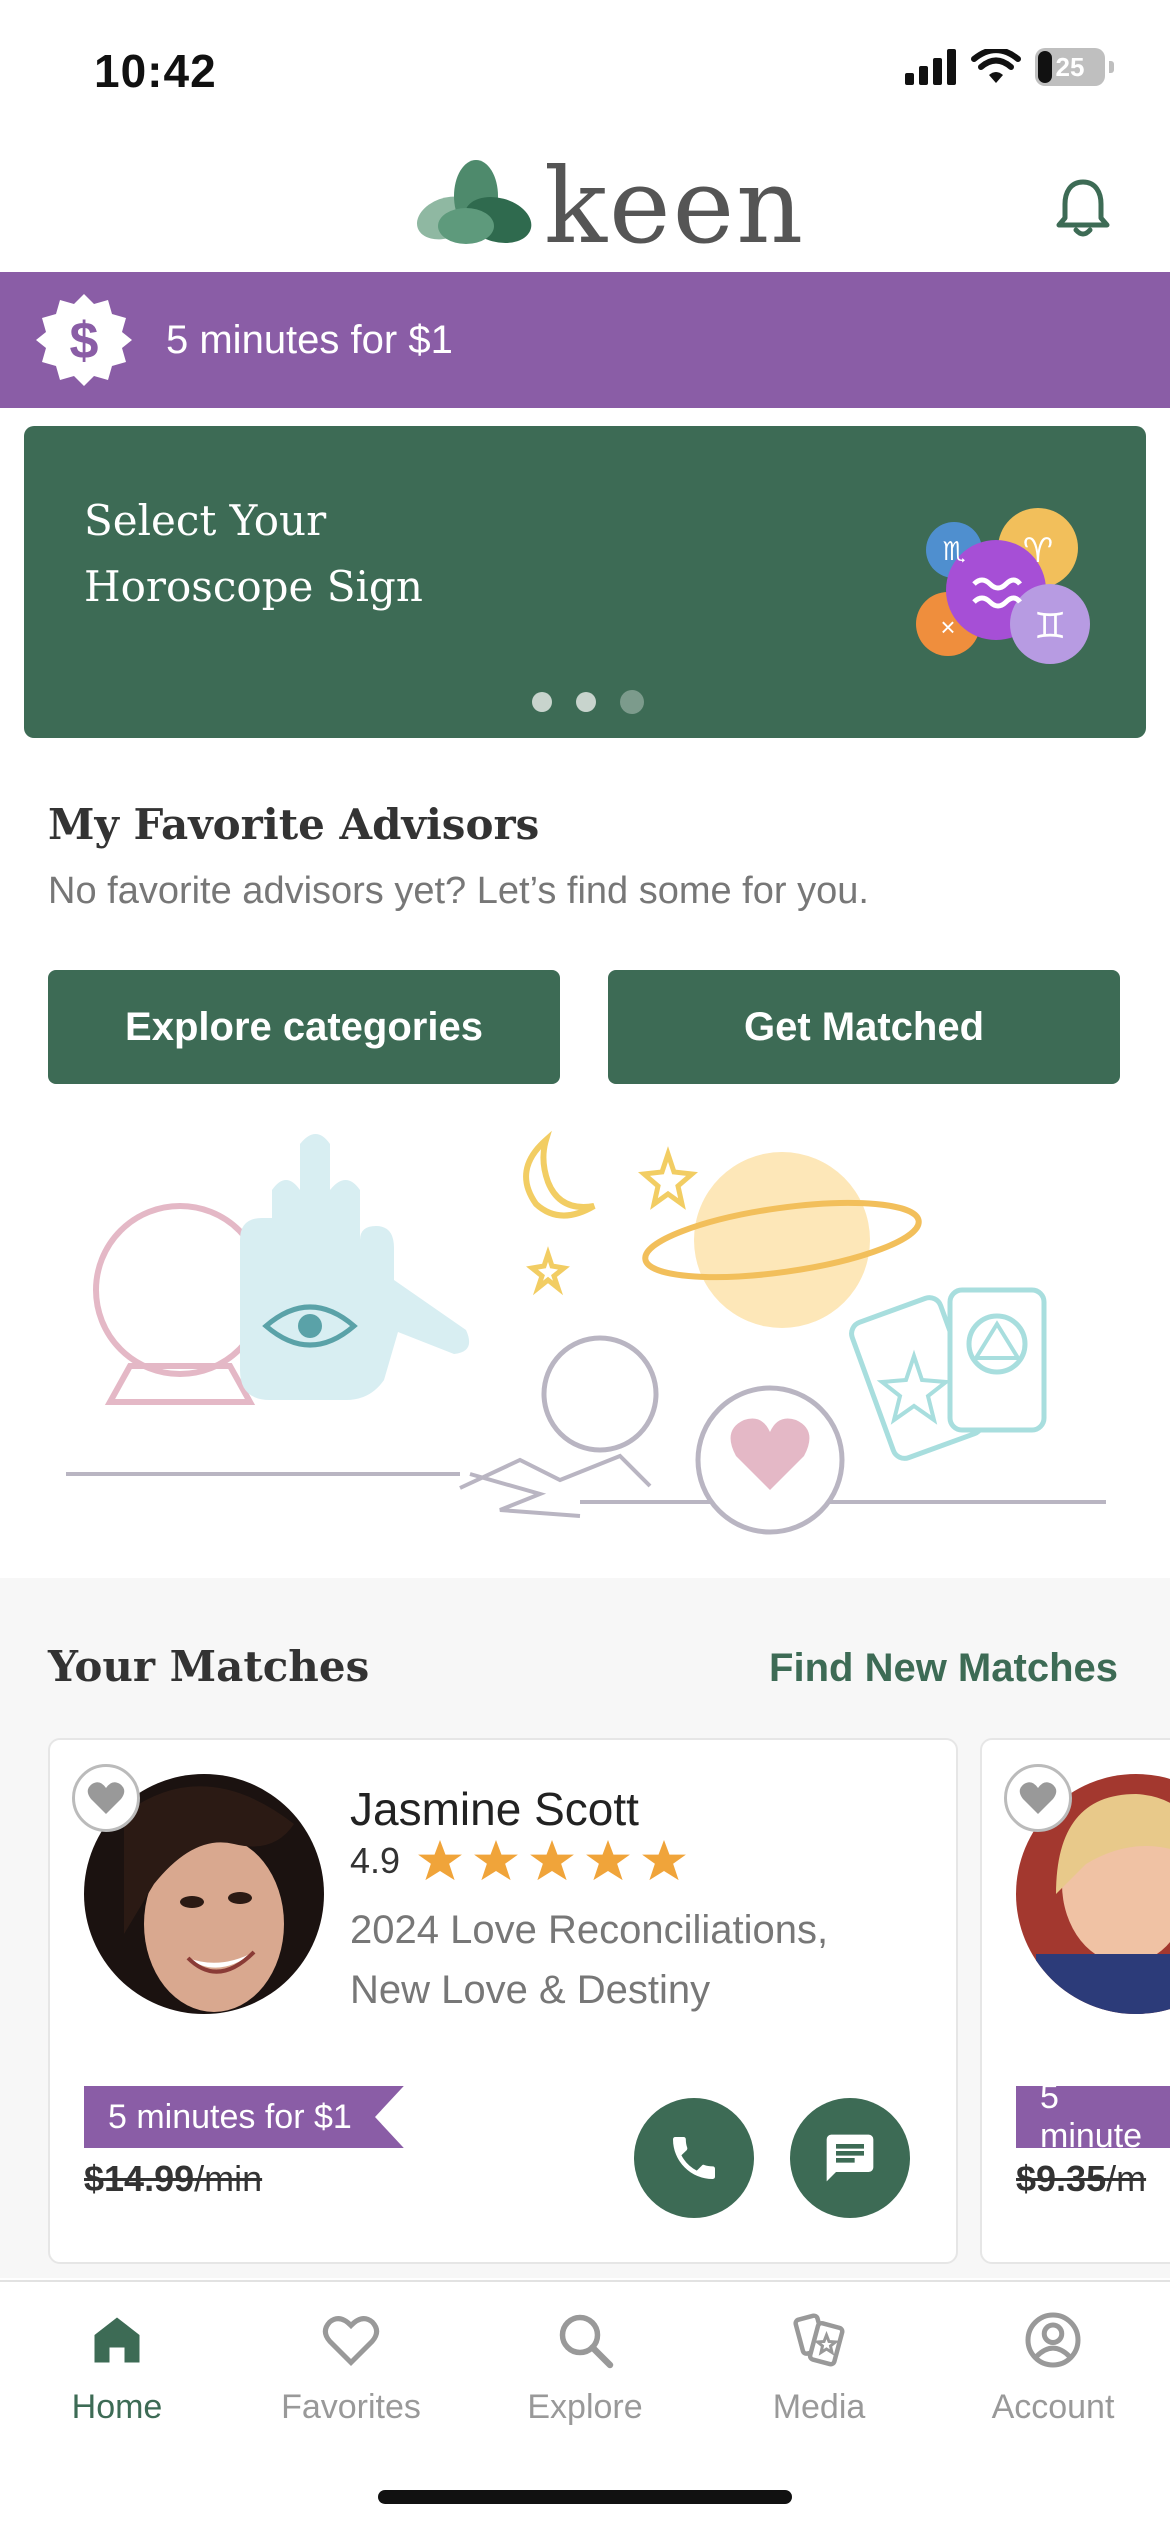  I want to click on dollar-badge-icon: $, so click(84, 340).